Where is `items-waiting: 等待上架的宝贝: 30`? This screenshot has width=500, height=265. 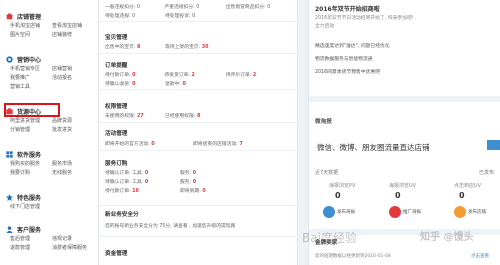 items-waiting: 等待上架的宝贝: 30 is located at coordinates (196, 46).